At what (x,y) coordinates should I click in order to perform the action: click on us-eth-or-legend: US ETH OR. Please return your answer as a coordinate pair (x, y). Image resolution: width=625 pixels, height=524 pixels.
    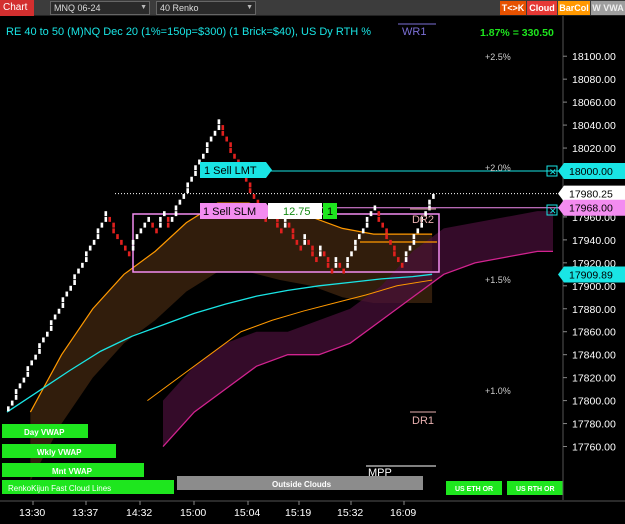
    Looking at the image, I should click on (474, 488).